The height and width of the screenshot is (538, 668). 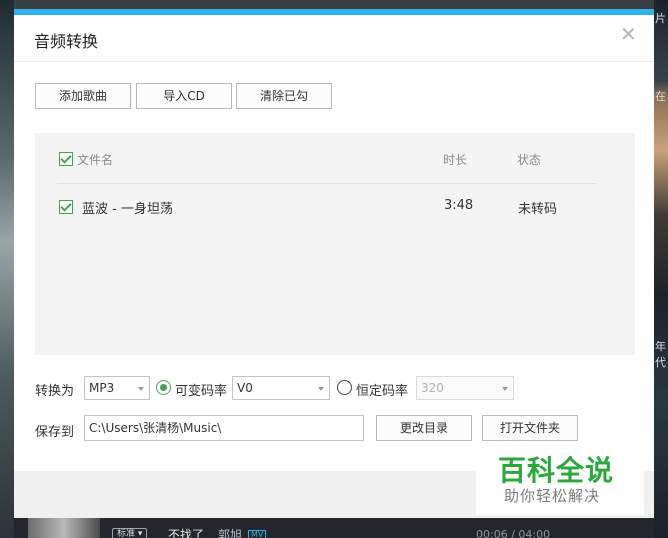 I want to click on row-filename: 蓝波 - 一身坦荡, so click(x=127, y=209).